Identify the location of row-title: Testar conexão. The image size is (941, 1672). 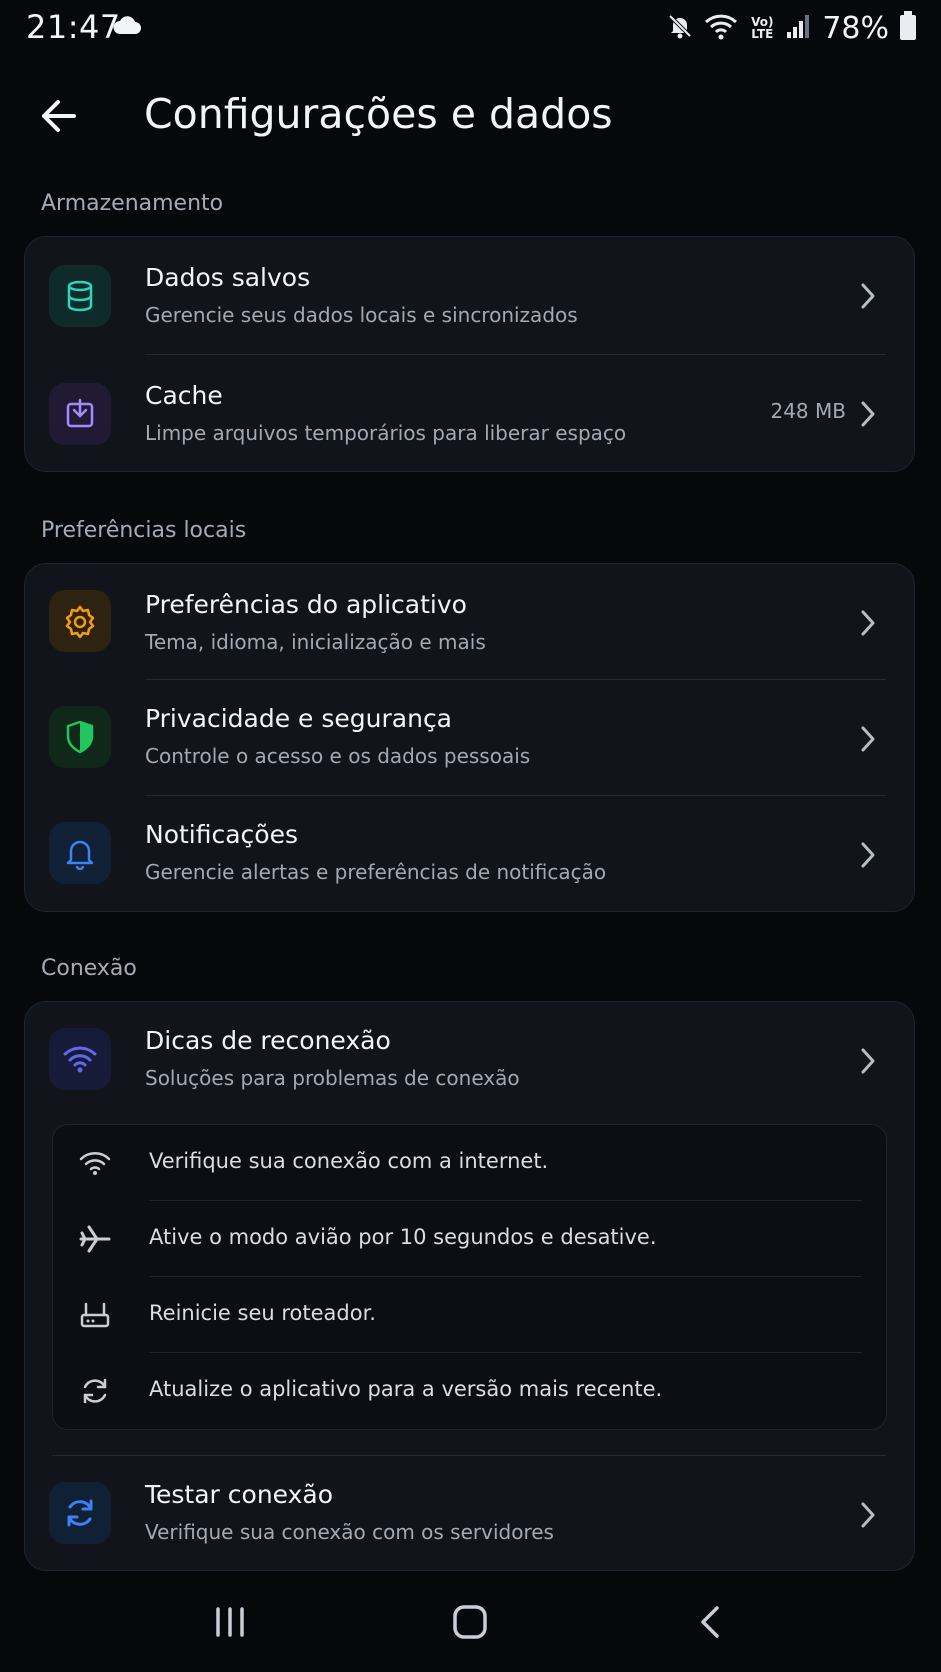
(239, 1494).